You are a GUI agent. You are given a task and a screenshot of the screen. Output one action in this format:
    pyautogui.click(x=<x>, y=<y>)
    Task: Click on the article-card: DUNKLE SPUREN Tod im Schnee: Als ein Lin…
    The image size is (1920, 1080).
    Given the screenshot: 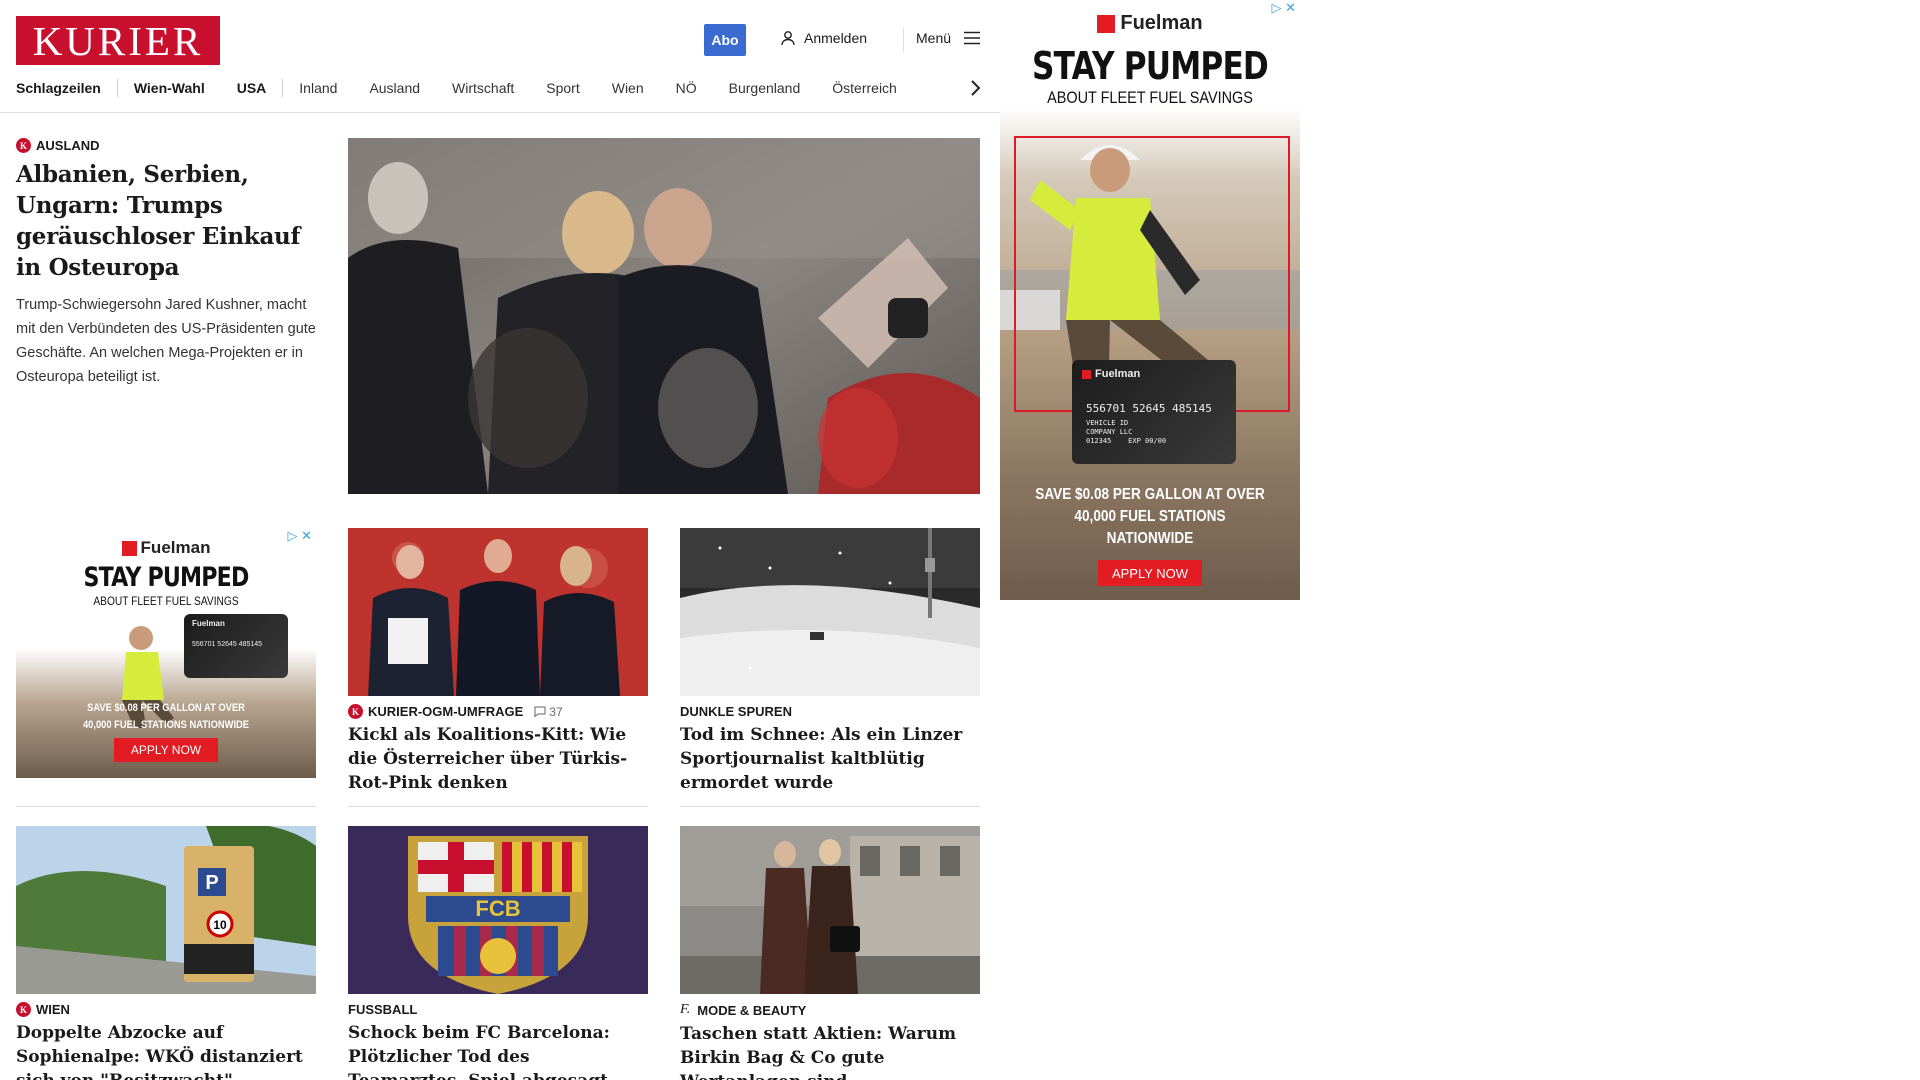 What is the action you would take?
    pyautogui.click(x=830, y=661)
    